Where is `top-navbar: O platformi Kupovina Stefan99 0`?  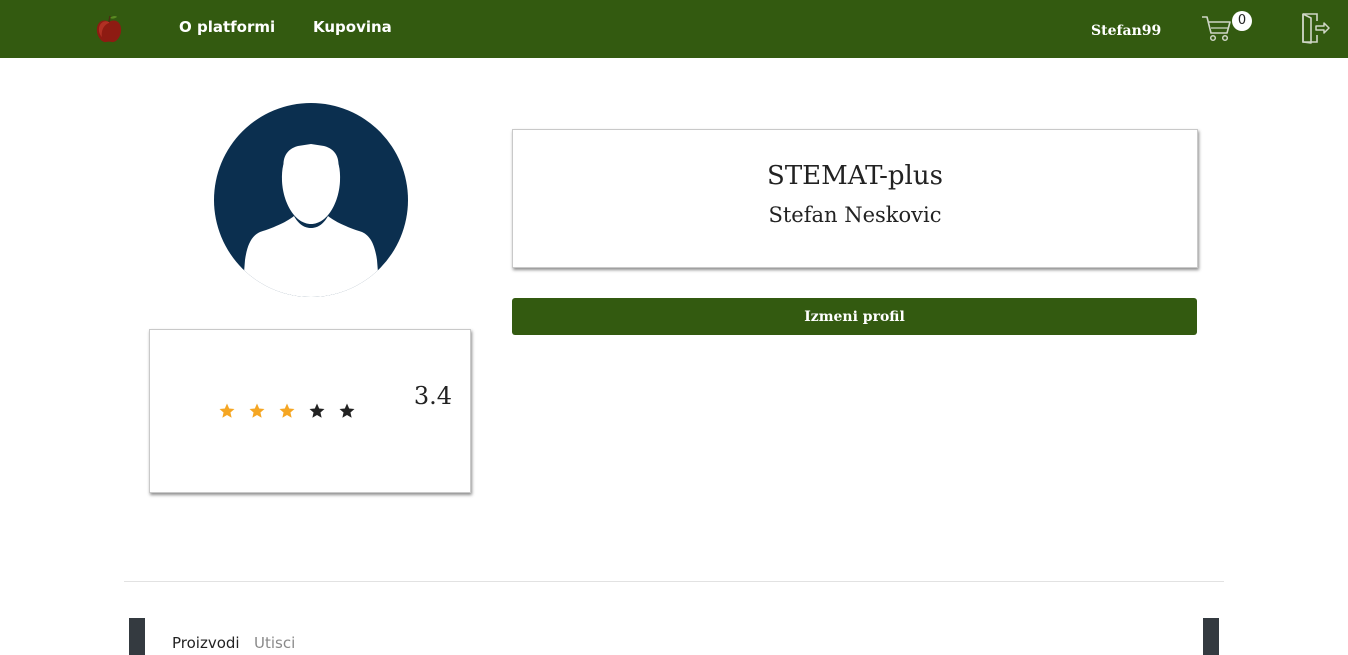 top-navbar: O platformi Kupovina Stefan99 0 is located at coordinates (674, 29).